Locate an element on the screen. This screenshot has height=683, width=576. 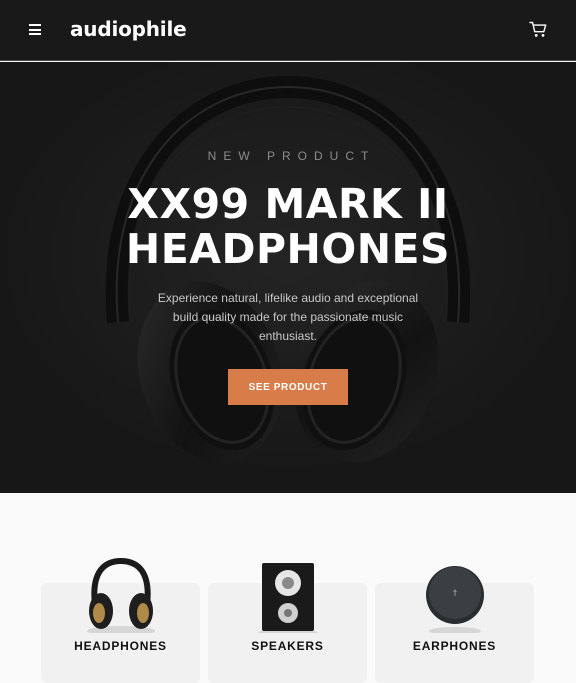
hero-title-line-1: XX99 MARK II is located at coordinates (288, 204).